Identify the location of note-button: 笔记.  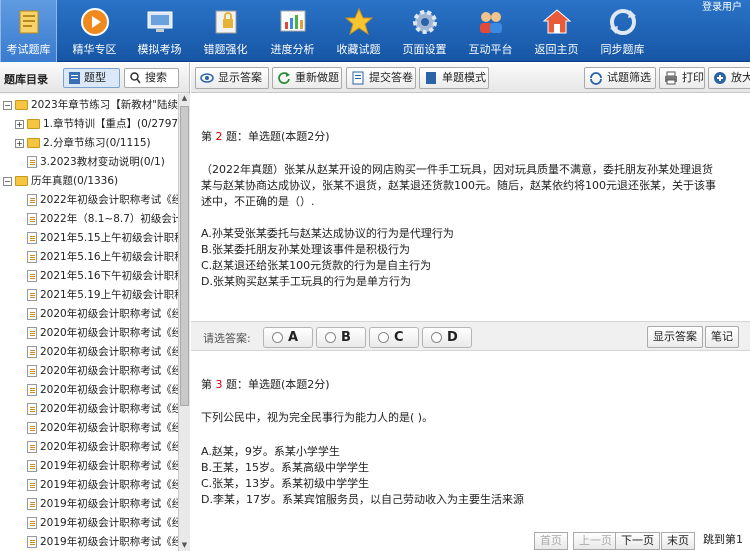
(722, 337).